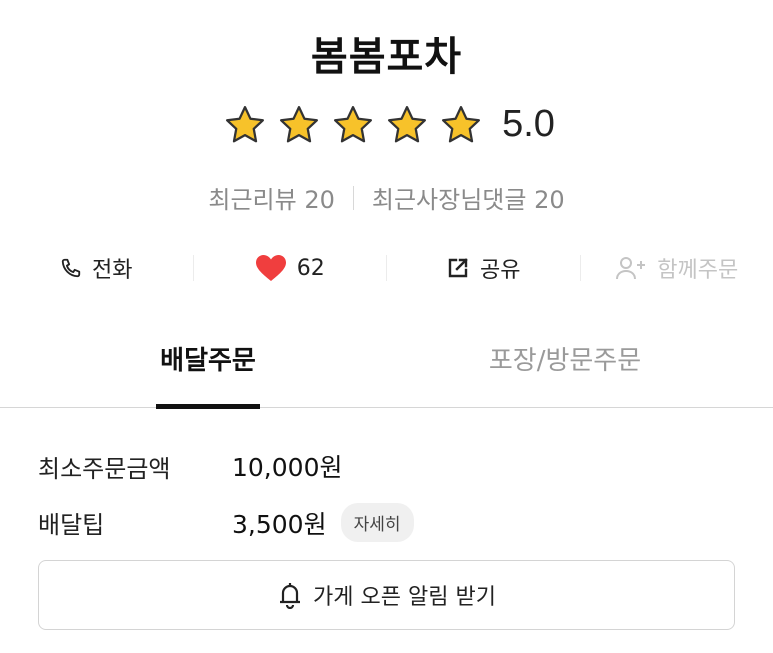 The height and width of the screenshot is (653, 773). What do you see at coordinates (71, 268) in the screenshot?
I see `phone-icon` at bounding box center [71, 268].